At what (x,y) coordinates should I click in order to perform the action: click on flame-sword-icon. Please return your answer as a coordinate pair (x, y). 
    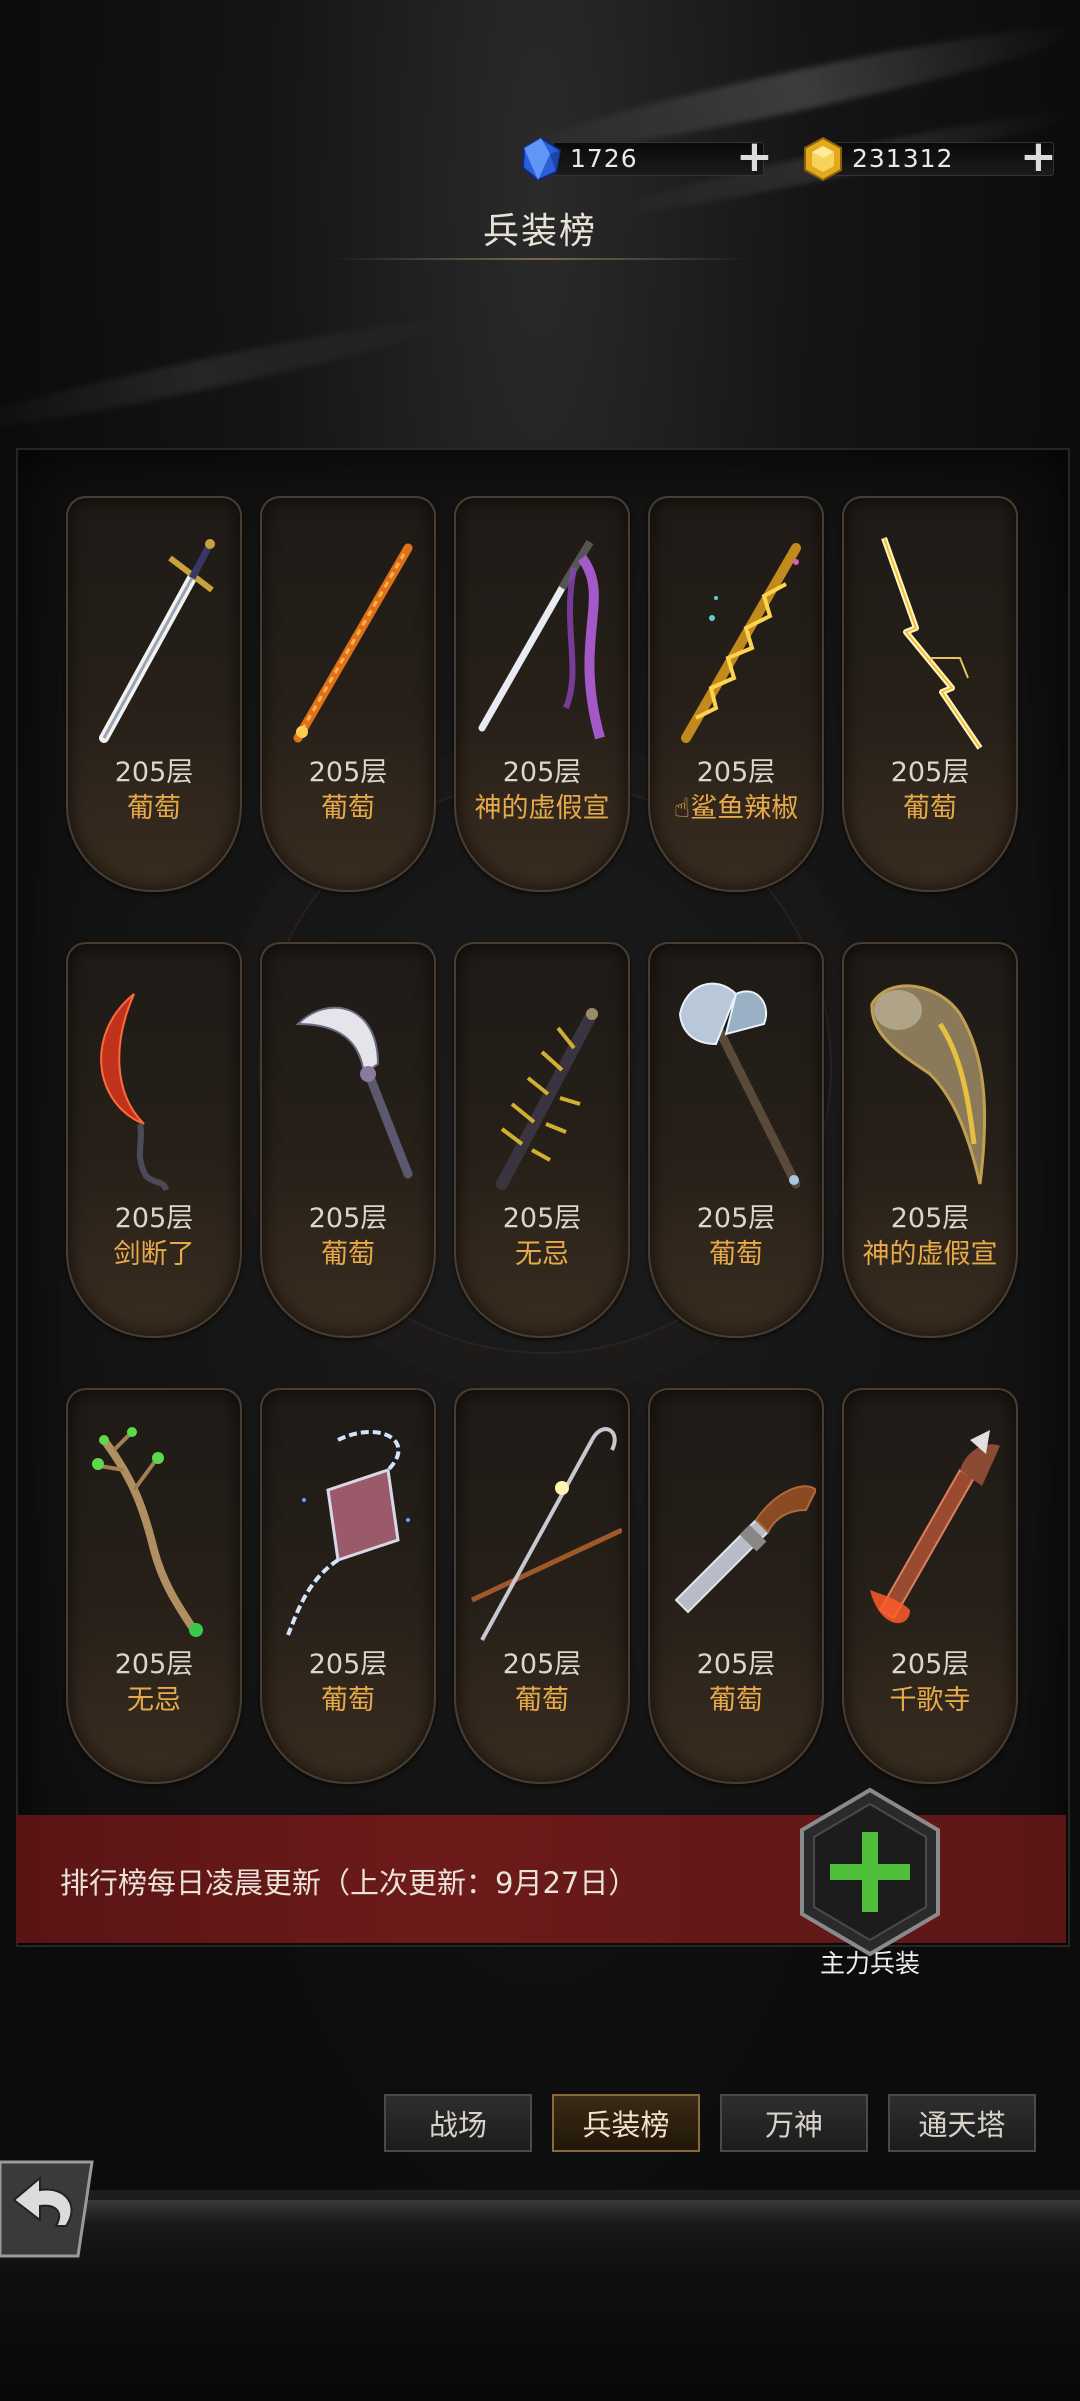
    Looking at the image, I should click on (353, 643).